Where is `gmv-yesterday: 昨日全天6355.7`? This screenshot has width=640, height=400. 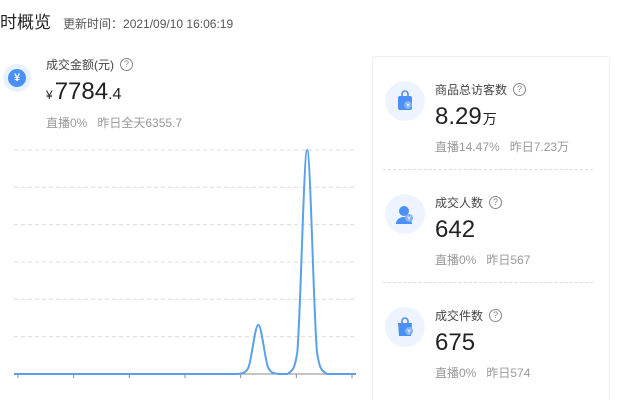 gmv-yesterday: 昨日全天6355.7 is located at coordinates (140, 123).